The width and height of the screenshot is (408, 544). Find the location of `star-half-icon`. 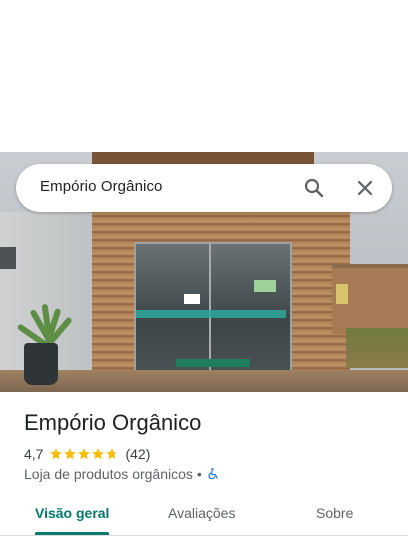

star-half-icon is located at coordinates (112, 454).